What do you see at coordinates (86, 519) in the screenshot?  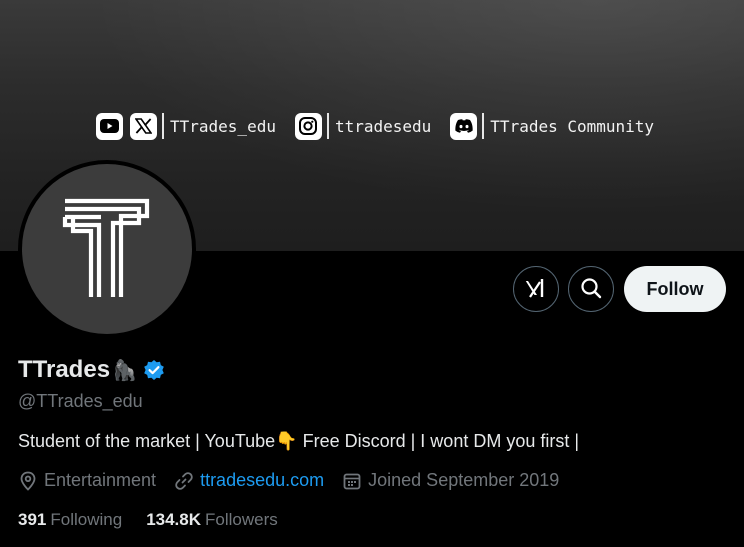 I see `following-label: Following` at bounding box center [86, 519].